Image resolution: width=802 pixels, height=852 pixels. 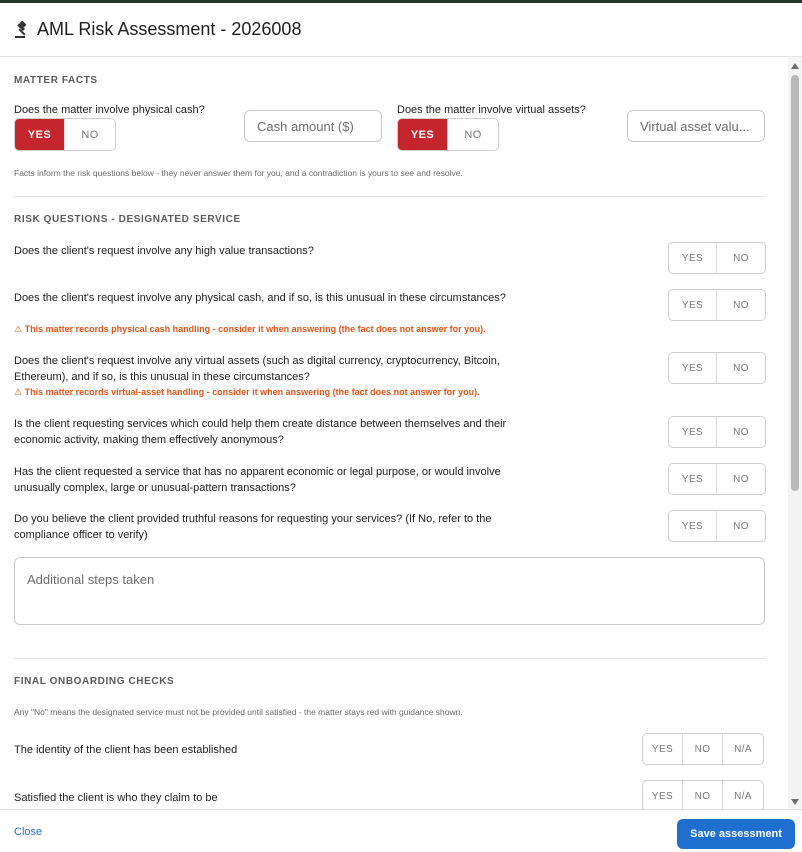 I want to click on cash-no-button: NO, so click(x=90, y=134).